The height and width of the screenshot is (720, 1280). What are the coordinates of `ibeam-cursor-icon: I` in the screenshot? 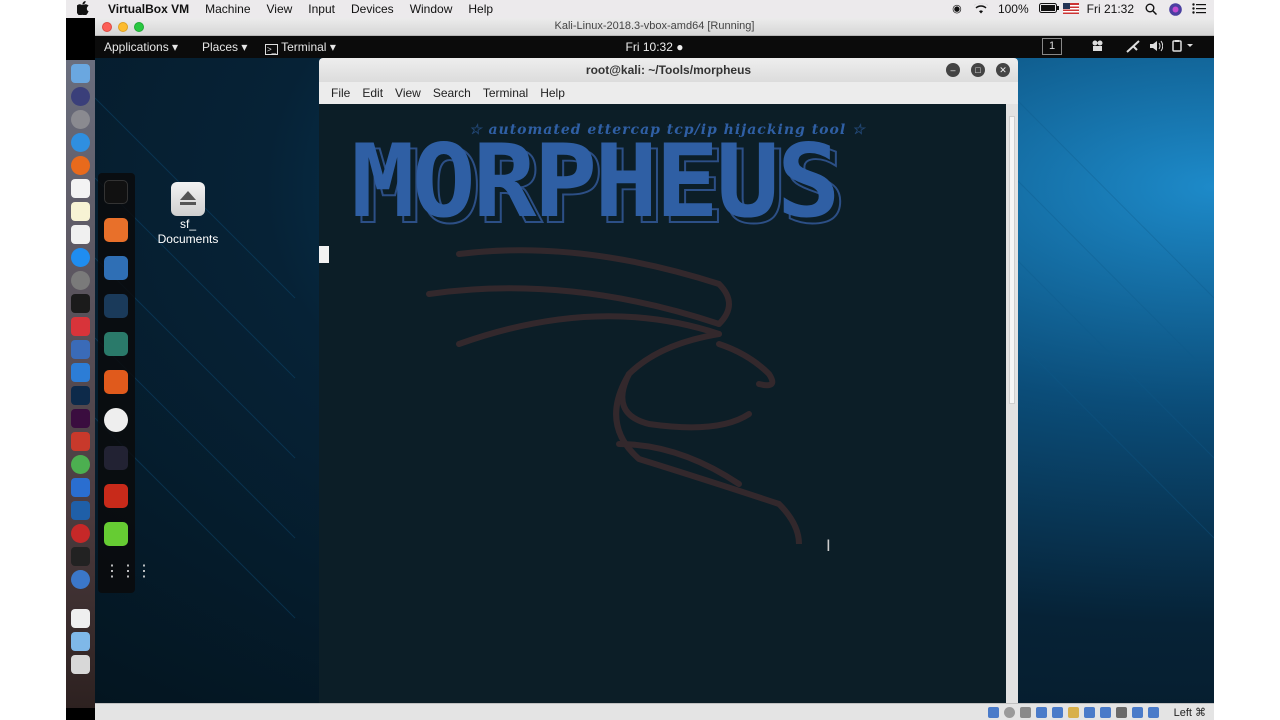 It's located at (828, 545).